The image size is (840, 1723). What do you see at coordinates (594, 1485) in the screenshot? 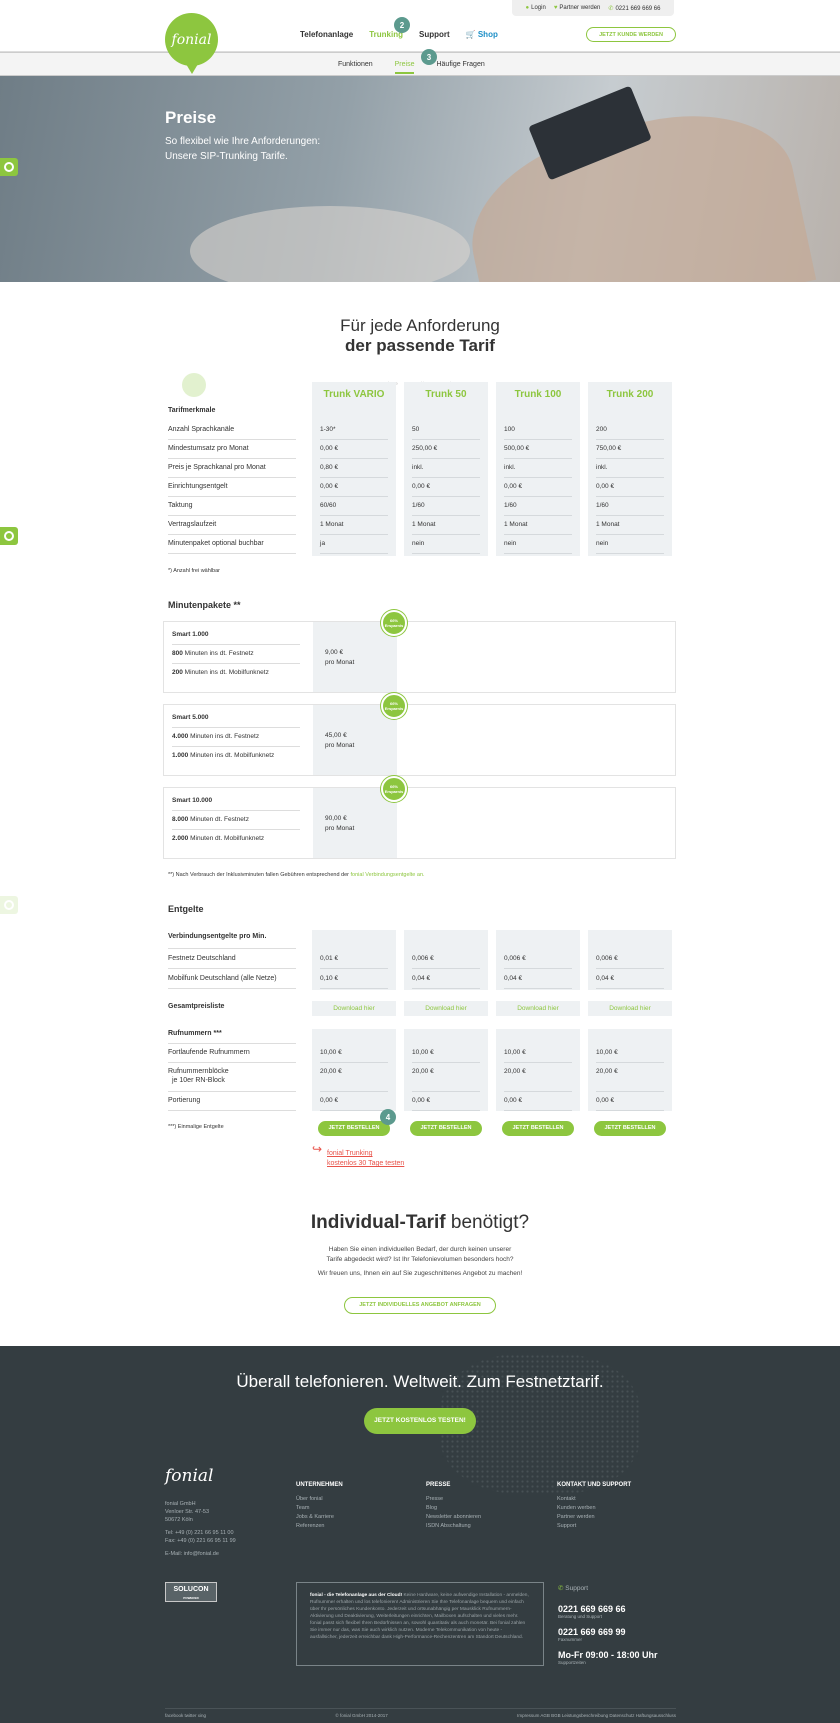
I see `footer-col-title: KONTAKT UND SUPPORT` at bounding box center [594, 1485].